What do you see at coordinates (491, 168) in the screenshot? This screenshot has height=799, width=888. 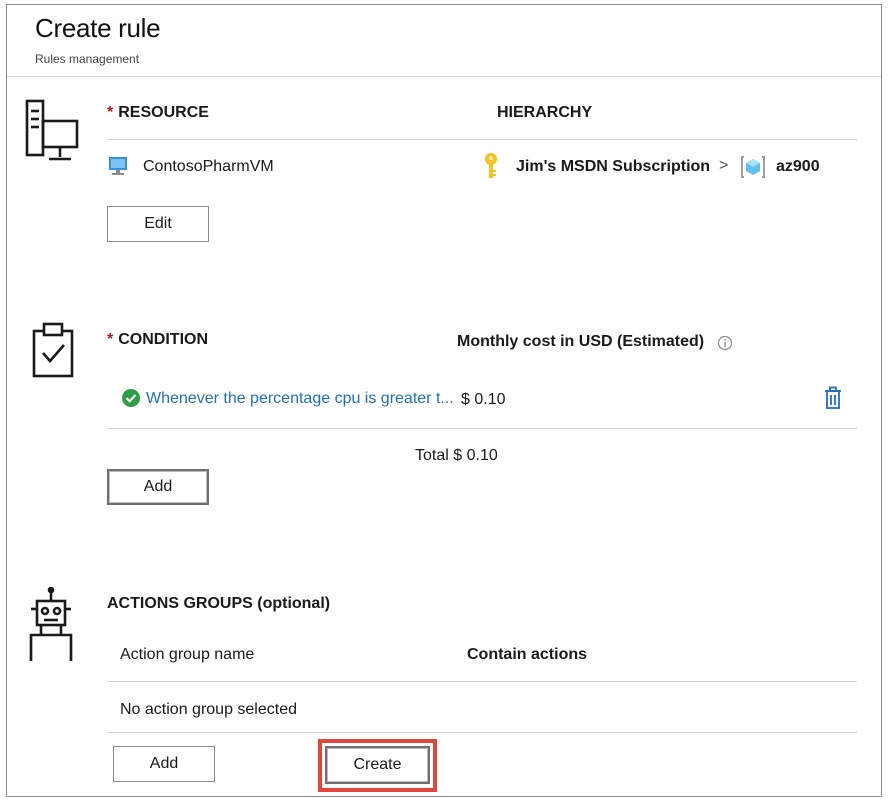 I see `key-icon` at bounding box center [491, 168].